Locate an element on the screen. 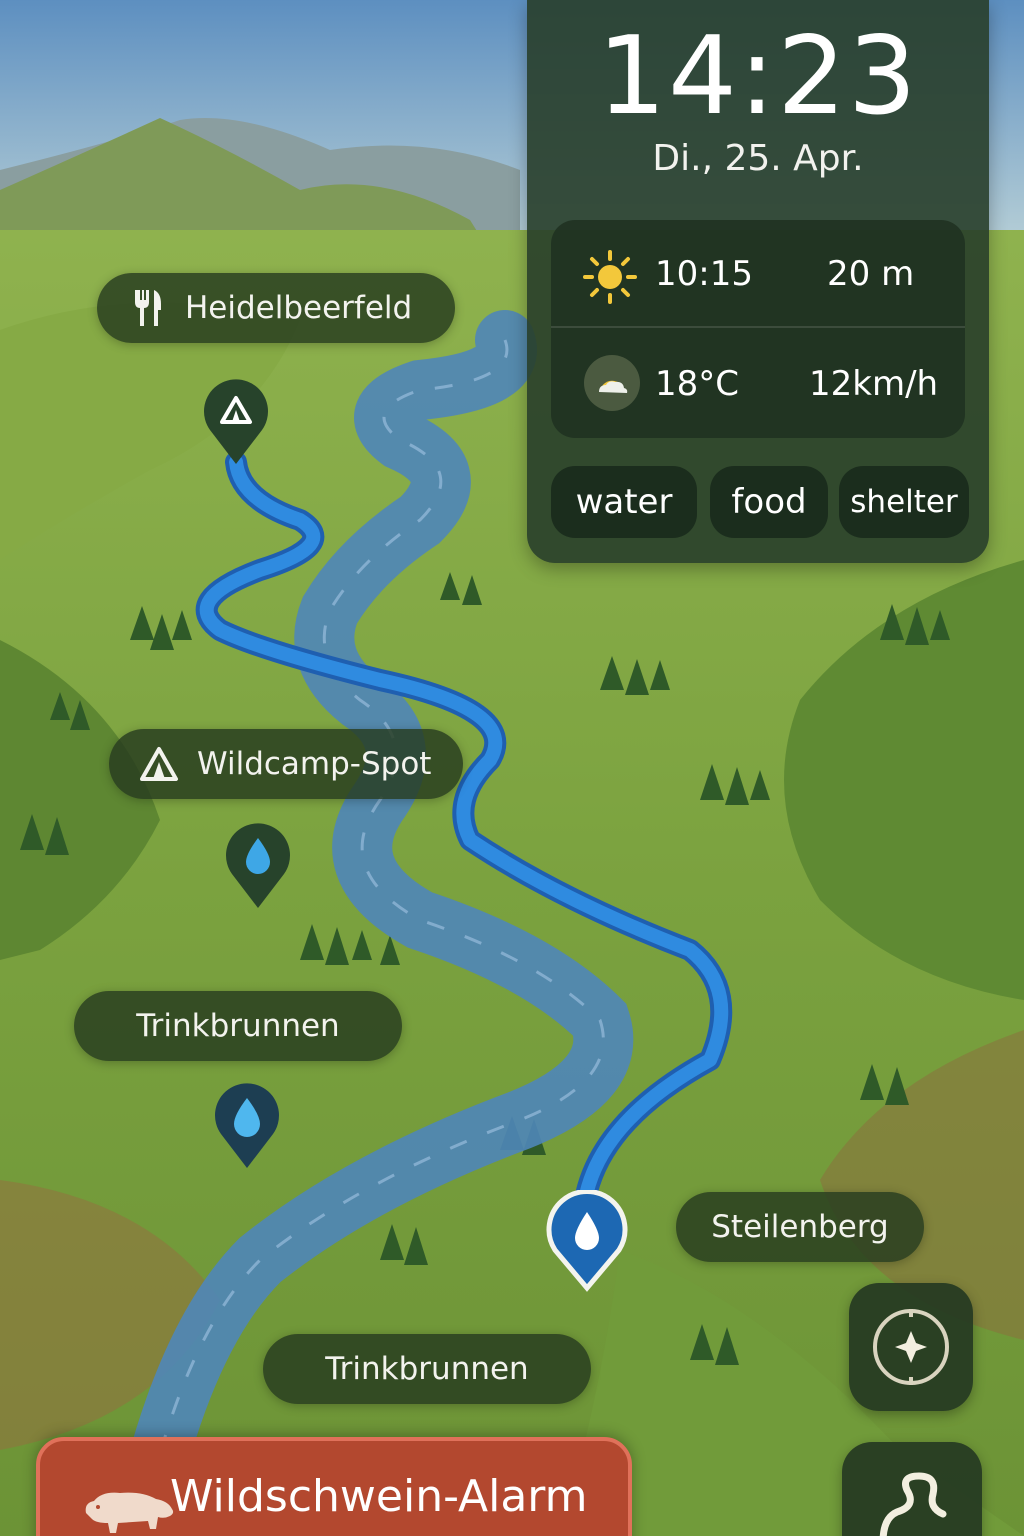 The image size is (1024, 1536). alert-title: Wildschwein-Alarm is located at coordinates (379, 1496).